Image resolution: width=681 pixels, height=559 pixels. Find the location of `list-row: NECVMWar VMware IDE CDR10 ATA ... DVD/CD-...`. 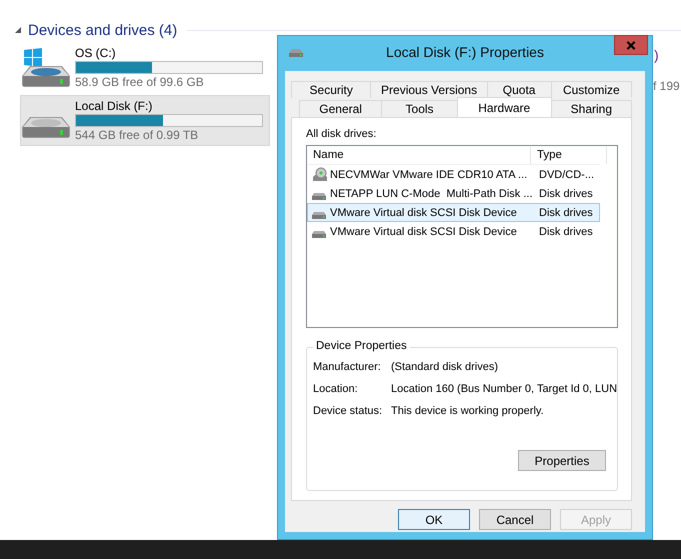

list-row: NECVMWar VMware IDE CDR10 ATA ... DVD/CD-... is located at coordinates (453, 174).